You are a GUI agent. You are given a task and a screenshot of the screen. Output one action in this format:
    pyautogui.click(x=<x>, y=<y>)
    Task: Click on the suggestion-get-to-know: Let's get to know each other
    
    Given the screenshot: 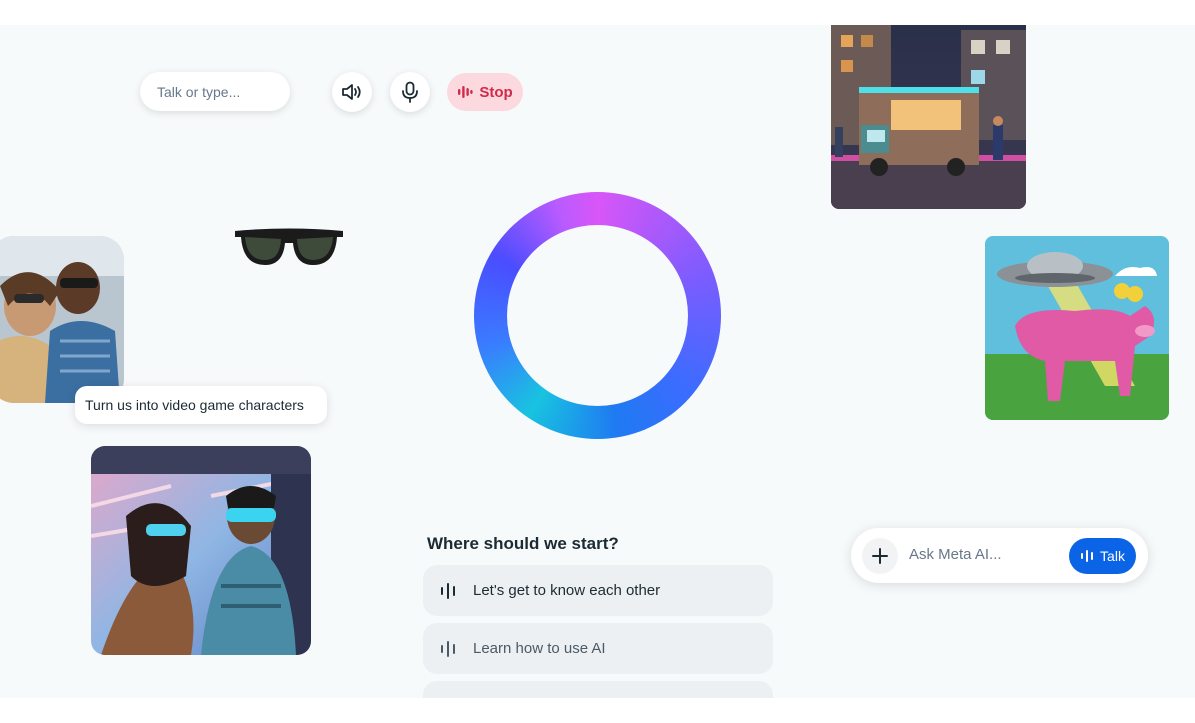 What is the action you would take?
    pyautogui.click(x=598, y=590)
    